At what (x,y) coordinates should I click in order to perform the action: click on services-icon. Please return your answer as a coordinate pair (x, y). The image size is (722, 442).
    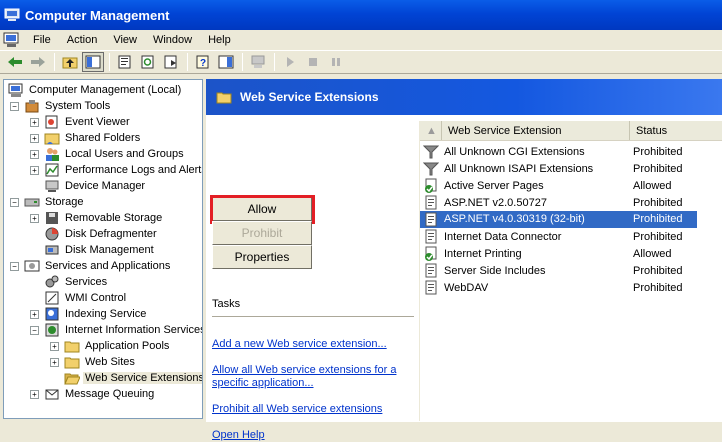
    Looking at the image, I should click on (52, 281).